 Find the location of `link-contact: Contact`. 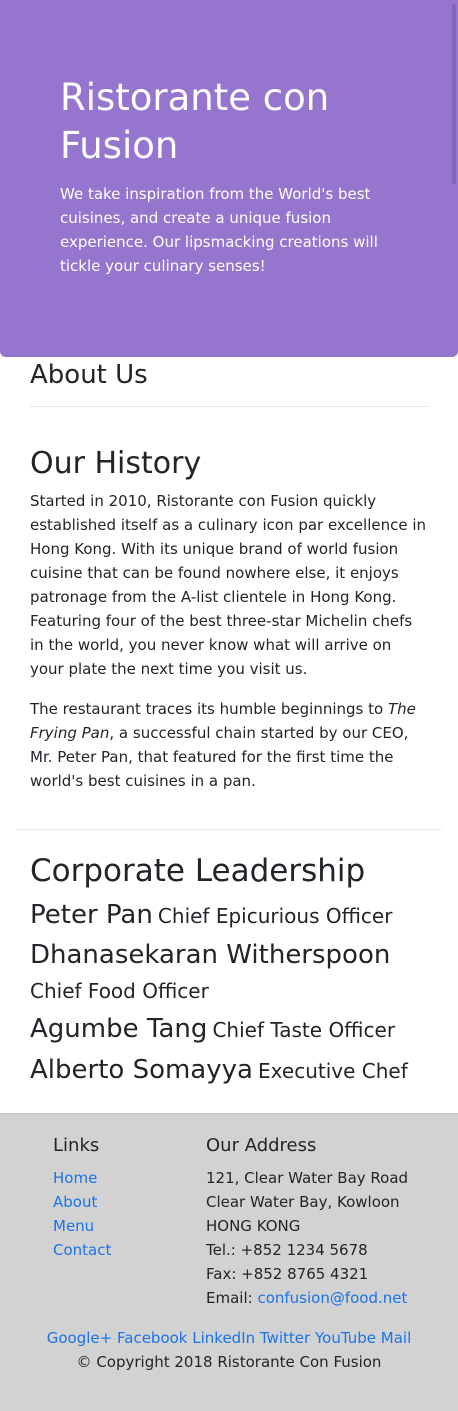

link-contact: Contact is located at coordinates (82, 1250).